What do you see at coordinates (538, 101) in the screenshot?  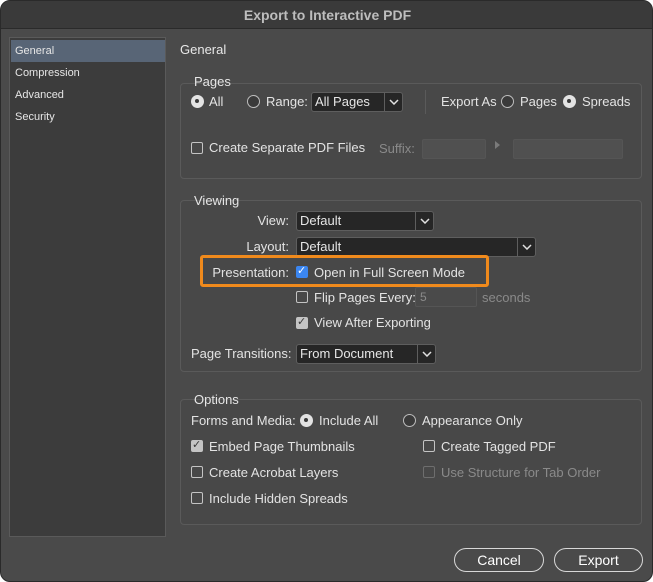 I see `export-as-pages-label: Pages` at bounding box center [538, 101].